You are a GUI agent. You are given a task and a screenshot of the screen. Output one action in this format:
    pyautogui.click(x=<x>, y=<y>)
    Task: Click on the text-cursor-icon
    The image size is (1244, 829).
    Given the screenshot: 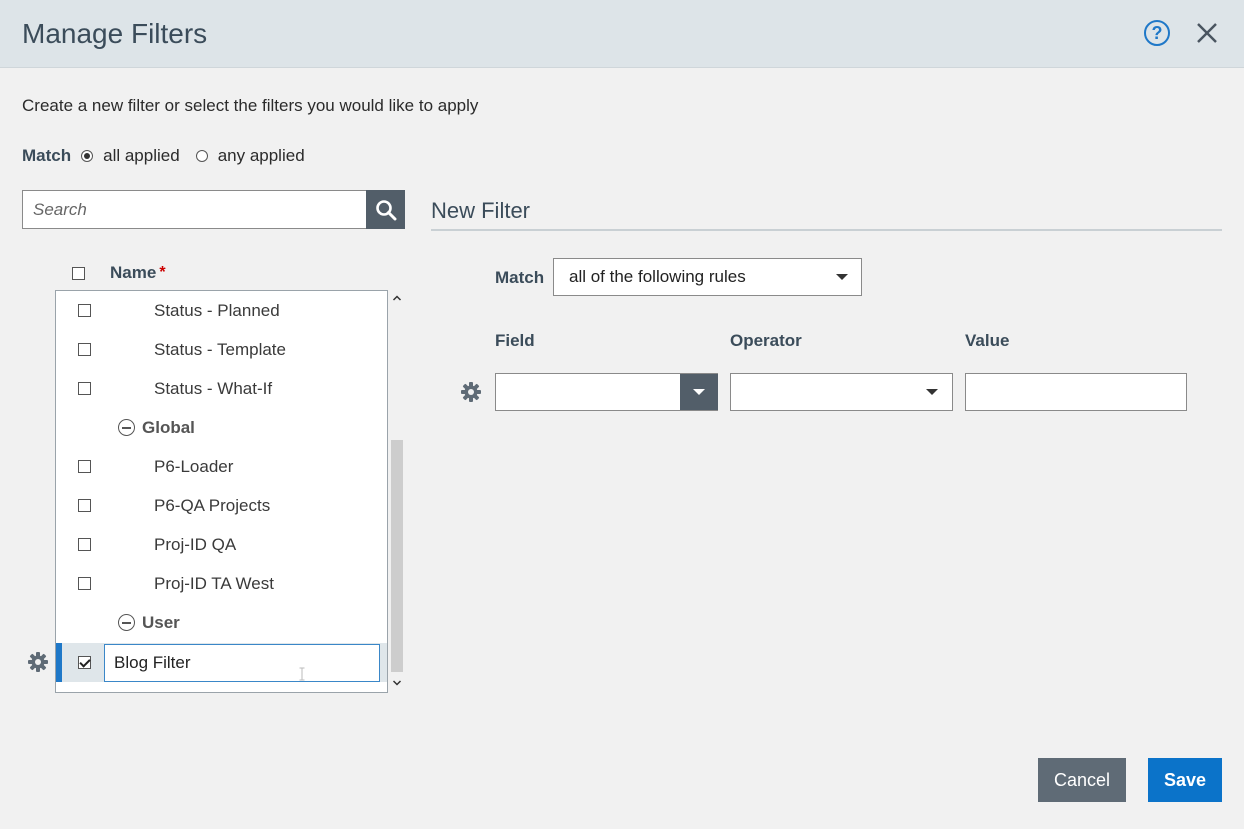 What is the action you would take?
    pyautogui.click(x=302, y=674)
    